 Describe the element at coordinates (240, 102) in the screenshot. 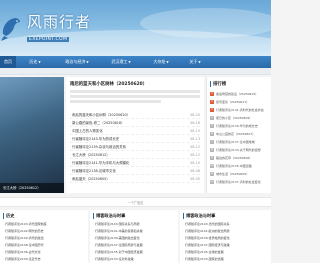

I see `ranking-item: 2 街景变化（20250617）` at that location.